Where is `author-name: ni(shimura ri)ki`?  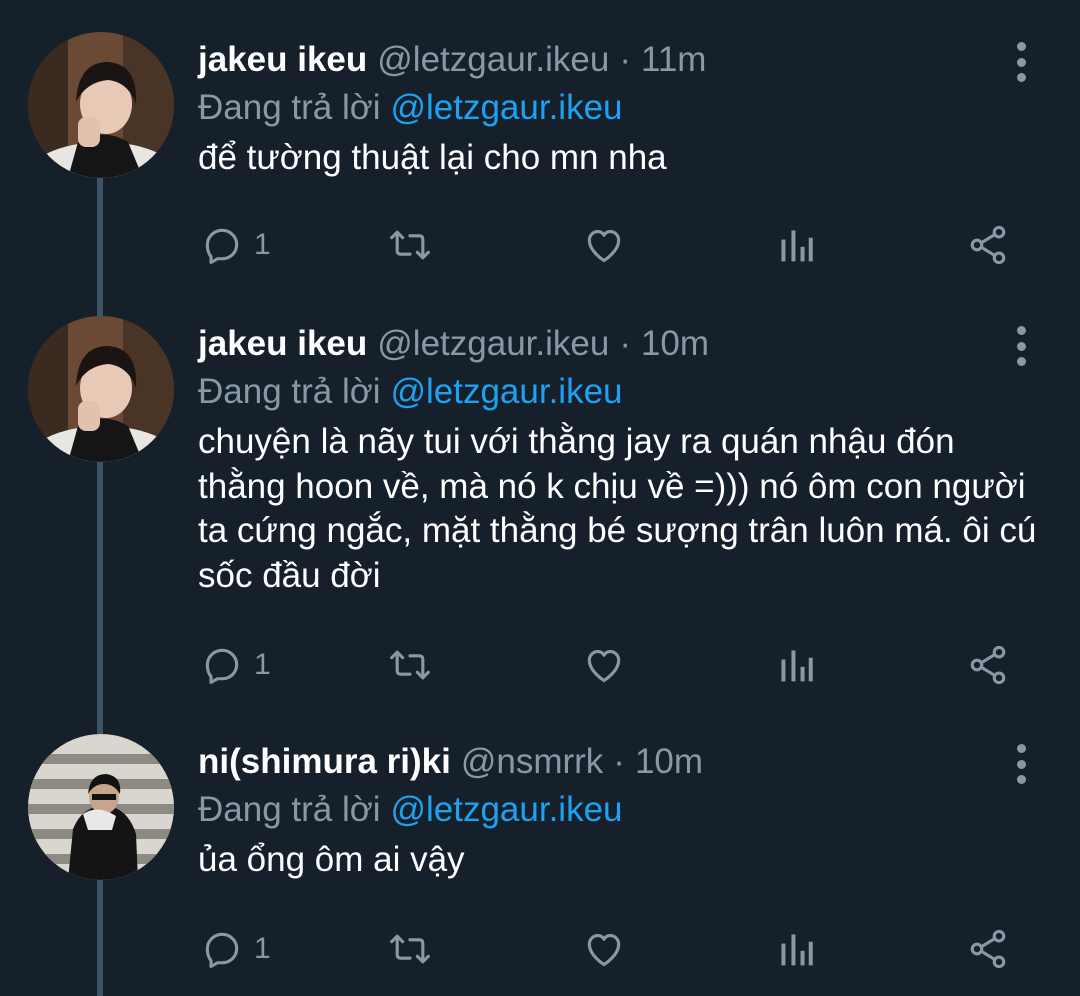 author-name: ni(shimura ri)ki is located at coordinates (324, 762).